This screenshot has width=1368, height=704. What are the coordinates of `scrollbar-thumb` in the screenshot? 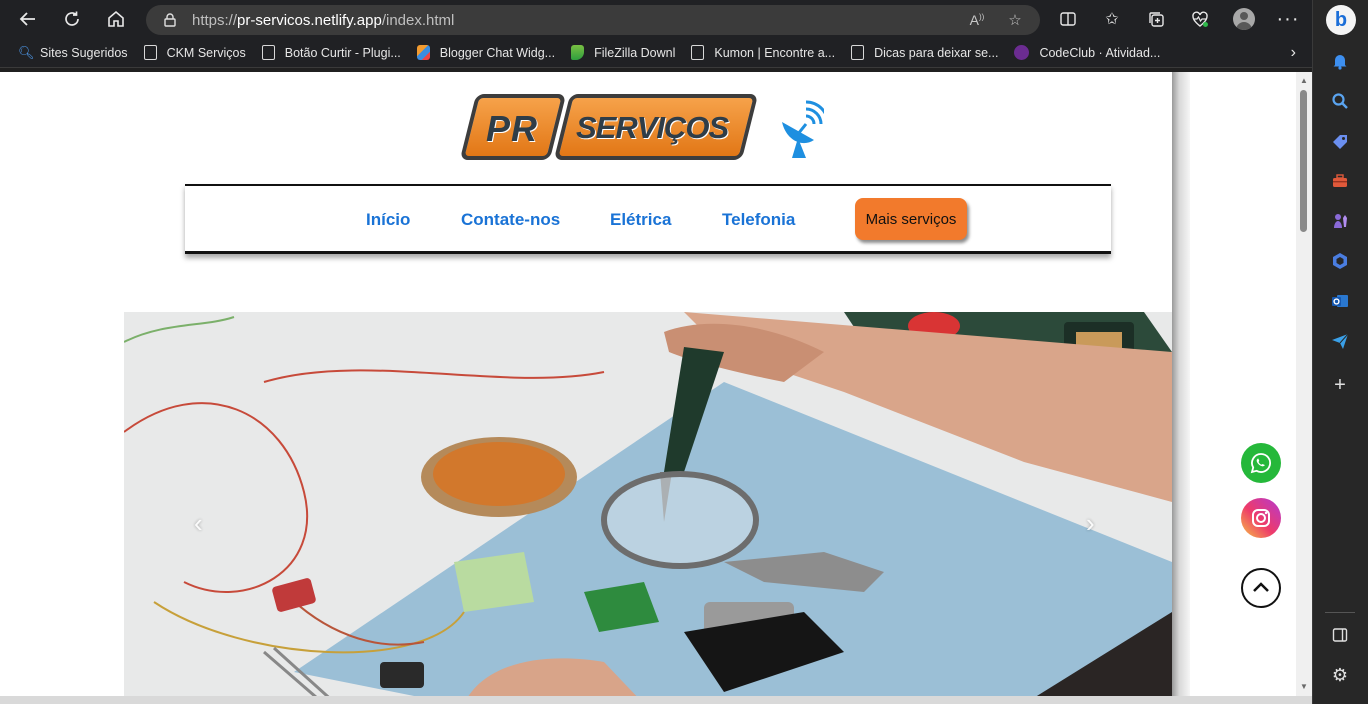 It's located at (1303, 161).